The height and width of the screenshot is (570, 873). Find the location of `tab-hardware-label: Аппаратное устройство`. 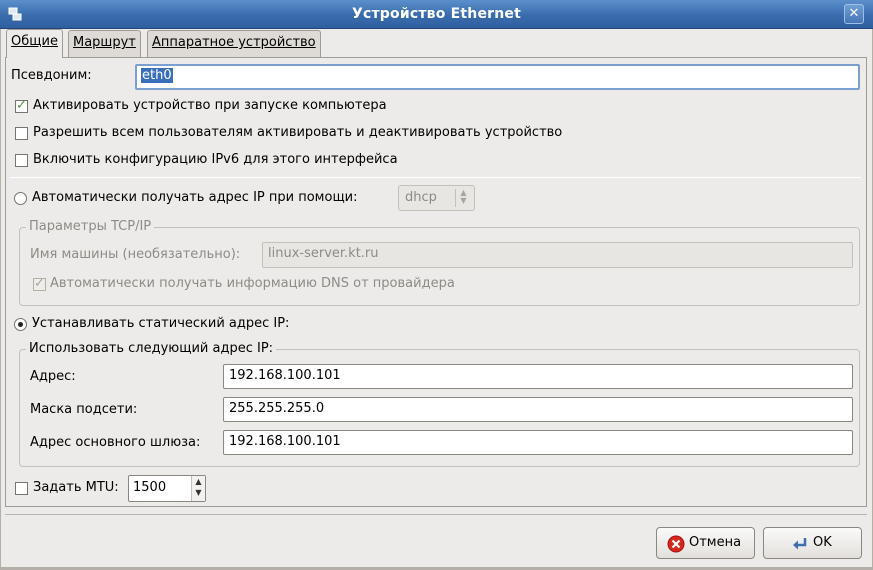

tab-hardware-label: Аппаратное устройство is located at coordinates (234, 42).